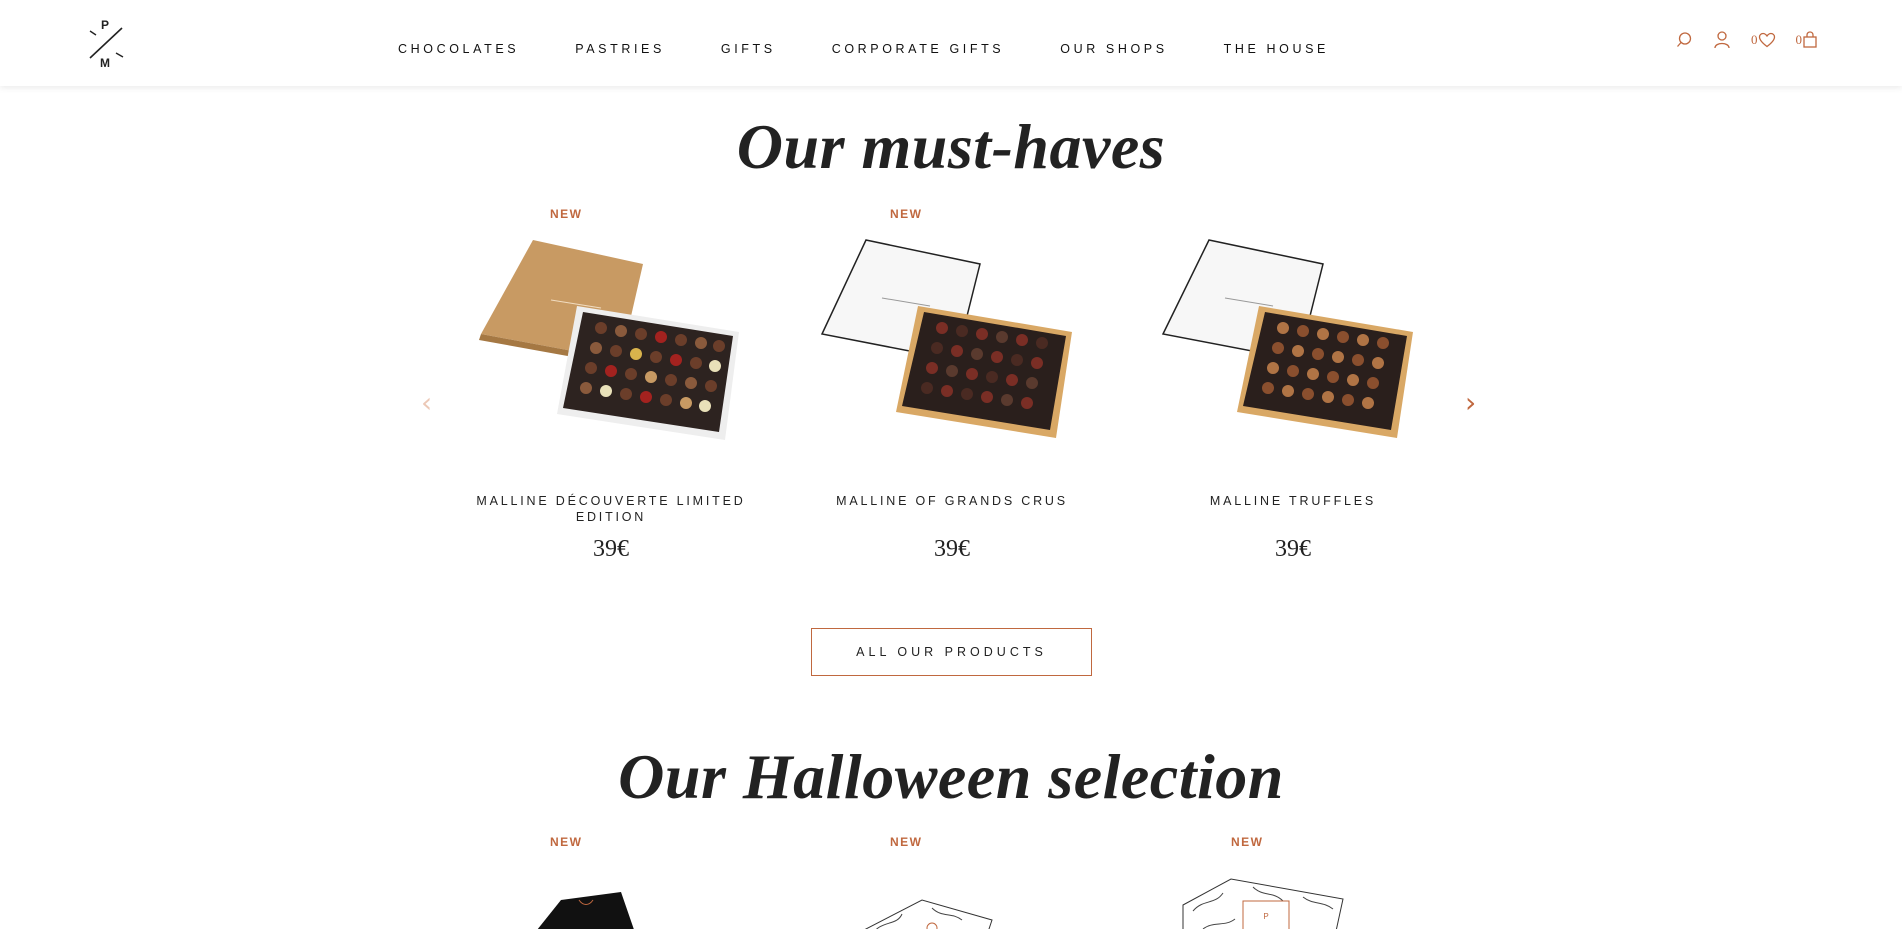 This screenshot has height=929, width=1902. Describe the element at coordinates (952, 501) in the screenshot. I see `product-name: MALLINE OF GRANDS CRUS` at that location.